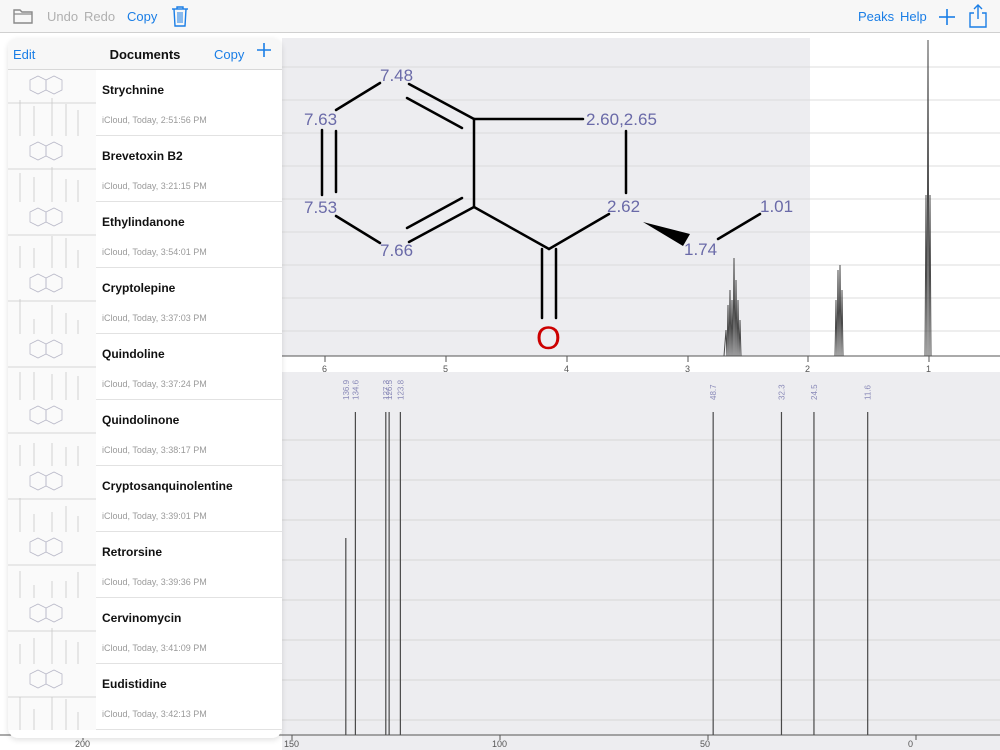 Image resolution: width=1000 pixels, height=750 pixels. What do you see at coordinates (154, 252) in the screenshot?
I see `document-meta: iCloud, Today, 3:54:01 PM` at bounding box center [154, 252].